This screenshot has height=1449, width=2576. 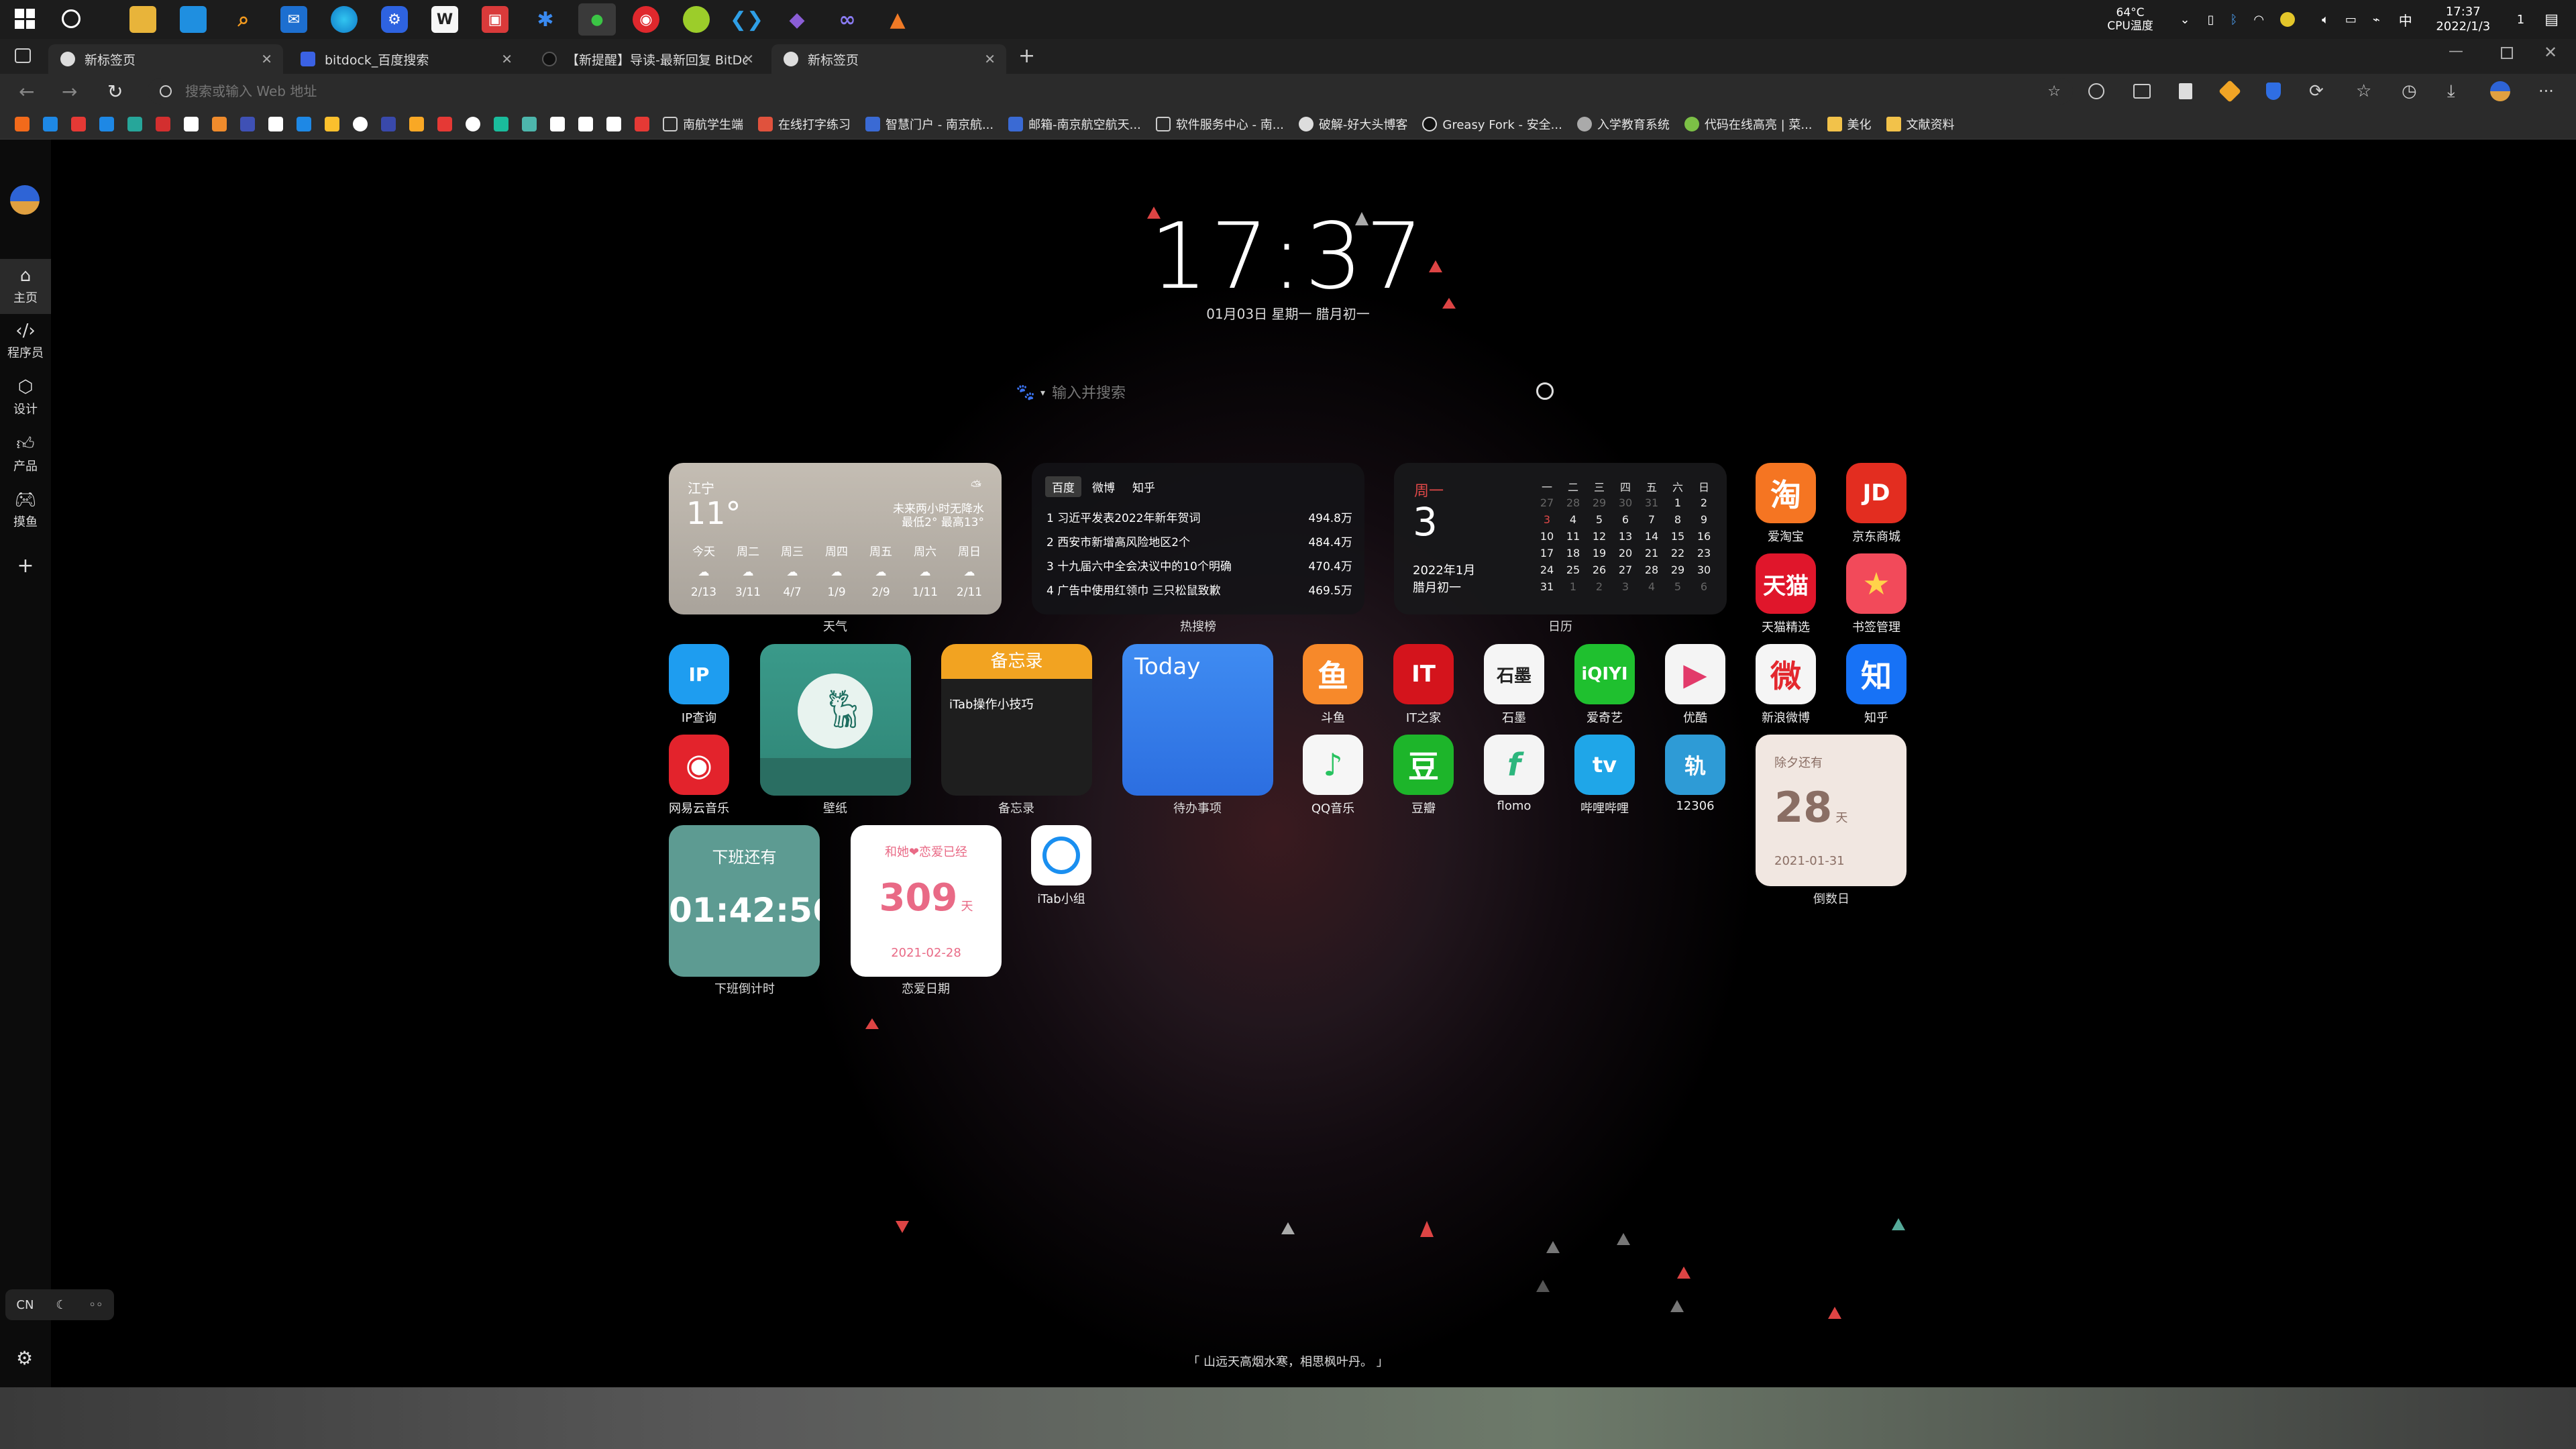 What do you see at coordinates (2456, 51) in the screenshot?
I see `minimize-button: —` at bounding box center [2456, 51].